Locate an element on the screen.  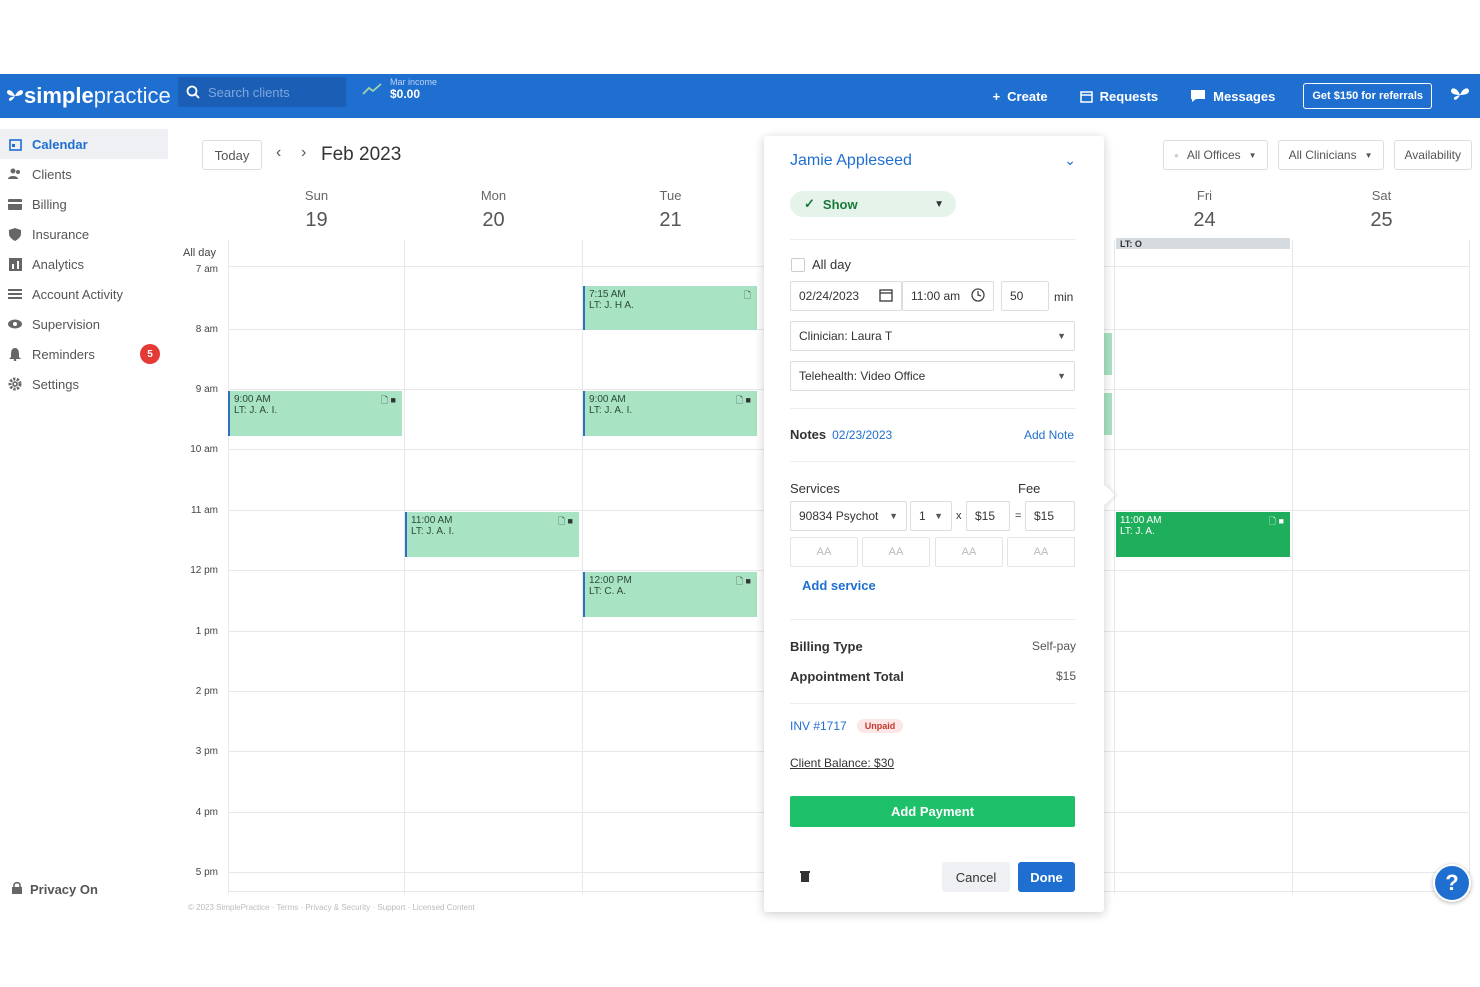
chevron-right-icon: › is located at coordinates (303, 153).